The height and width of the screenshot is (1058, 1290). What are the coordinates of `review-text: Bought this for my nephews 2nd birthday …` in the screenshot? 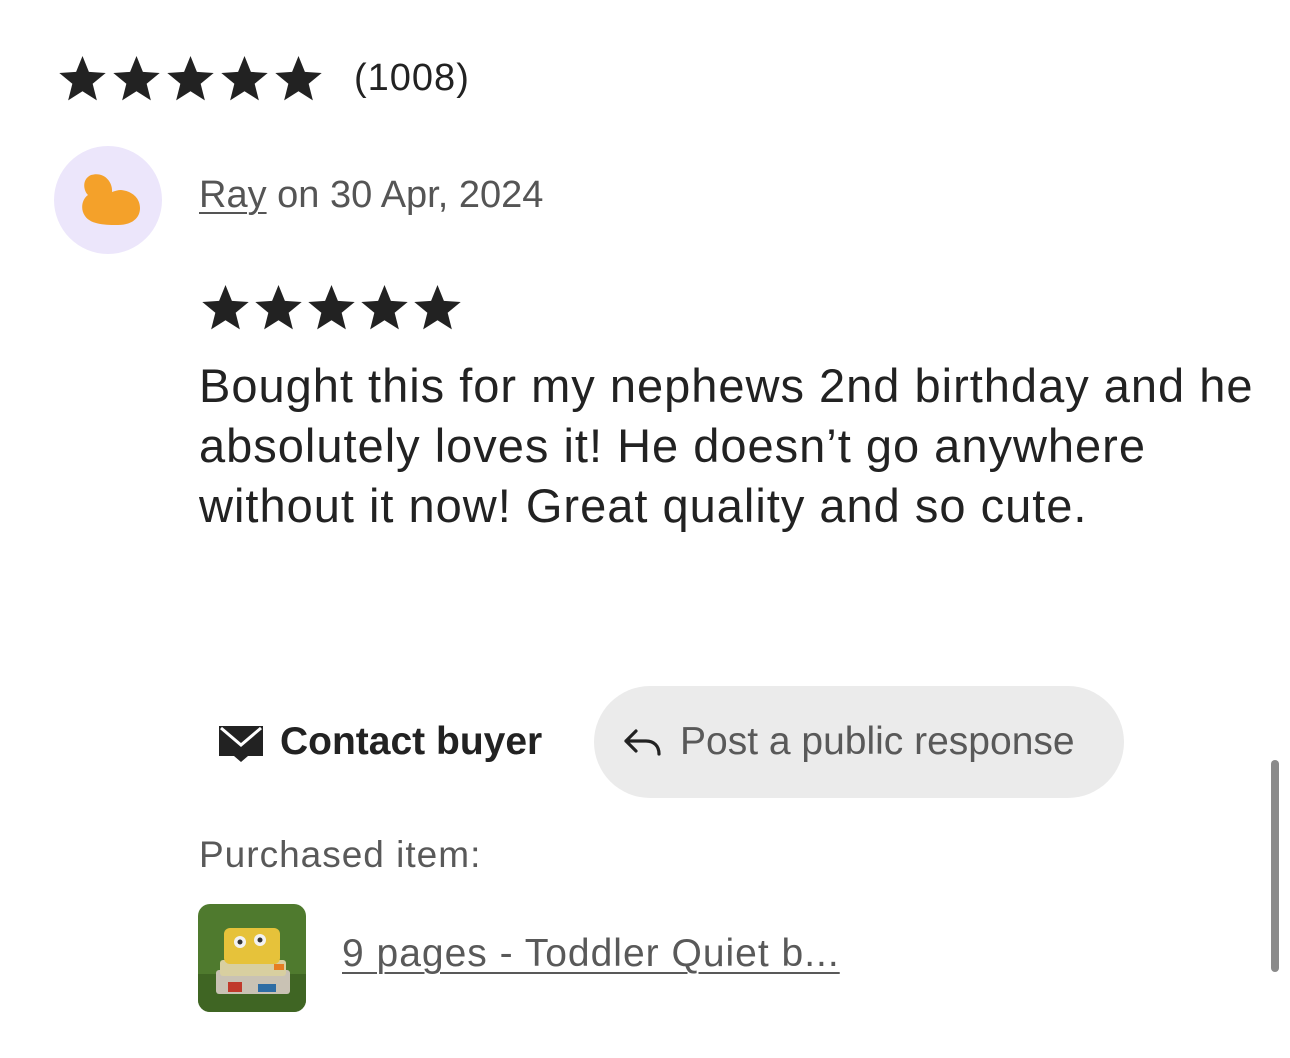 It's located at (726, 445).